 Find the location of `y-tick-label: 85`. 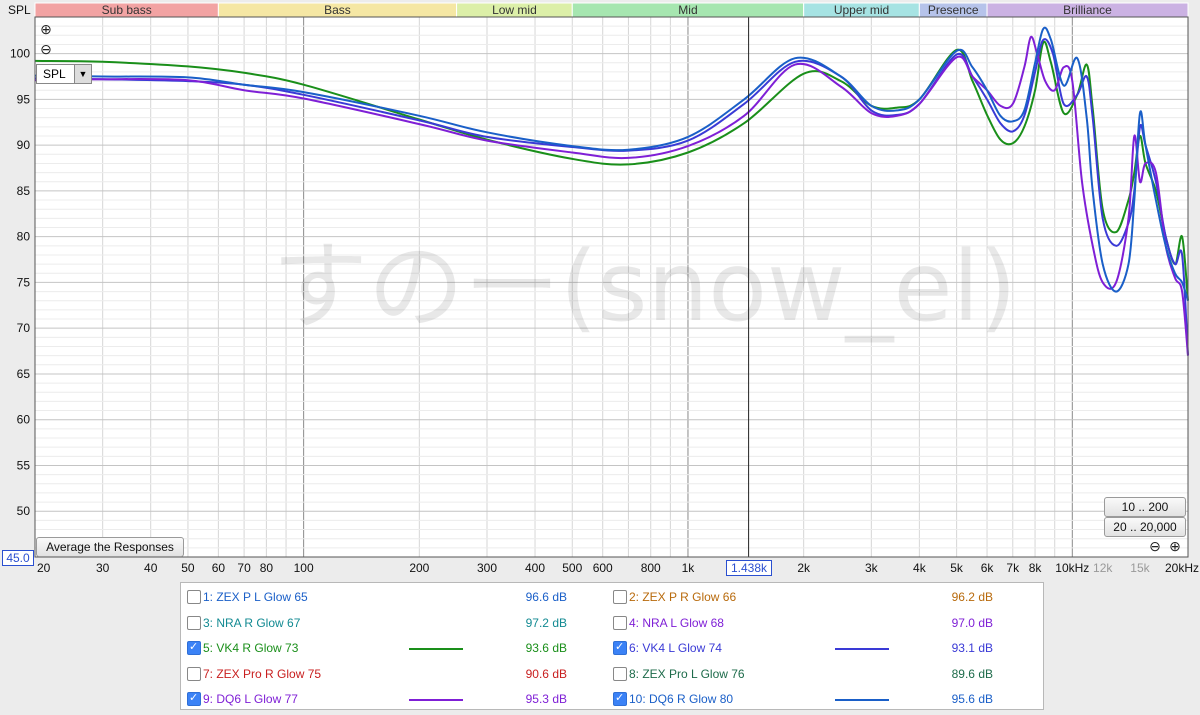

y-tick-label: 85 is located at coordinates (24, 191).